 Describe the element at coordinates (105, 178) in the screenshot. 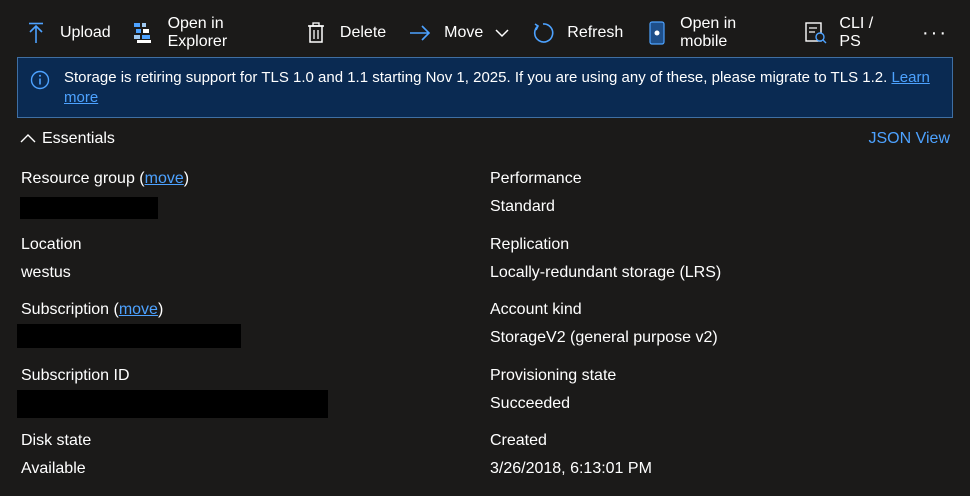

I see `resource-group-label: Resource group (move)` at that location.